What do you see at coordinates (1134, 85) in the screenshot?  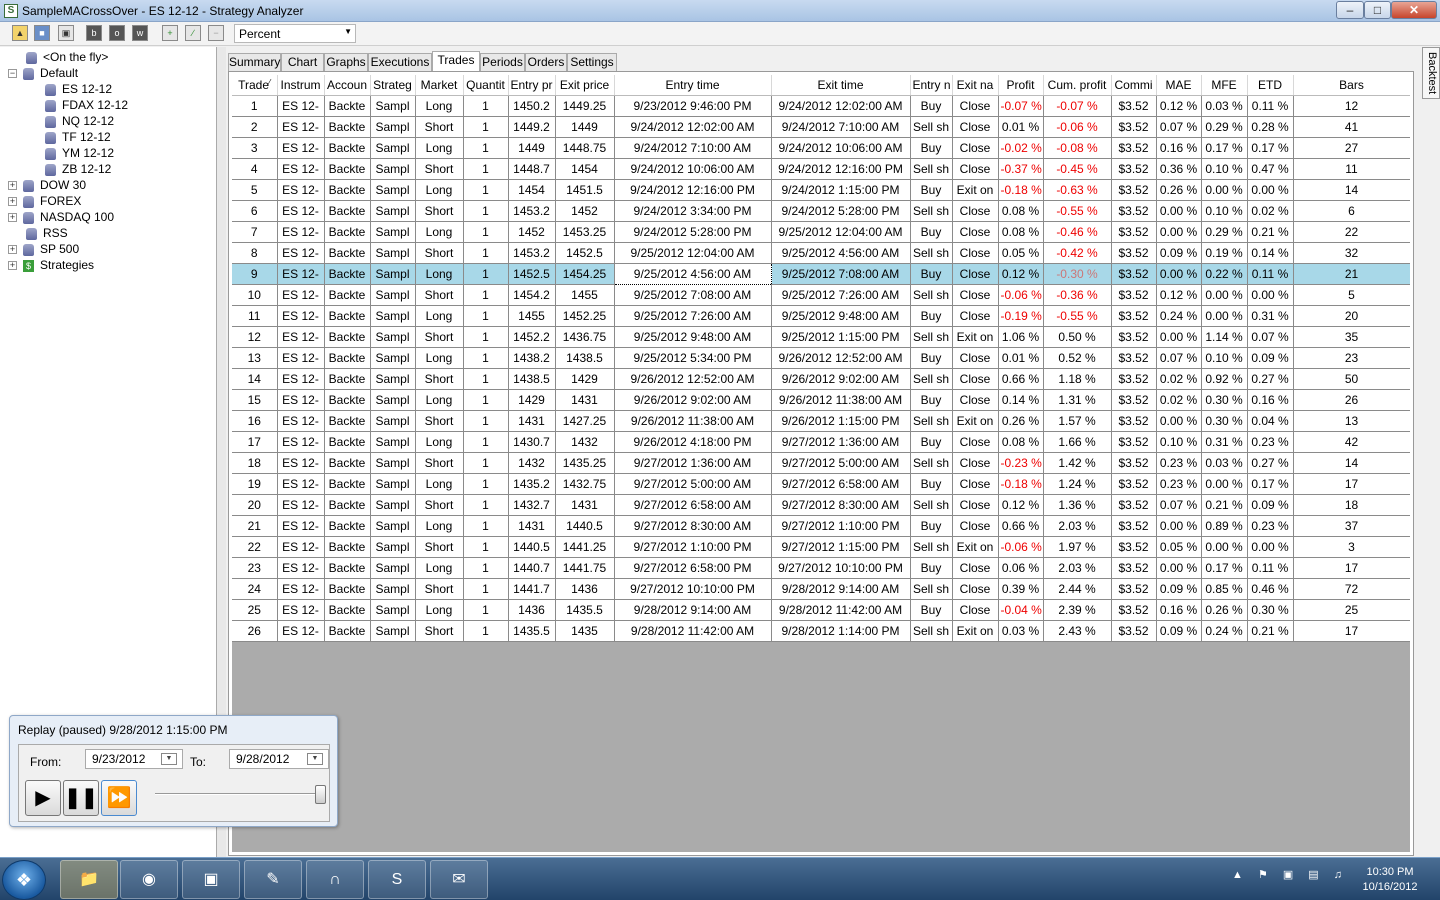 I see `column-header: Commi` at bounding box center [1134, 85].